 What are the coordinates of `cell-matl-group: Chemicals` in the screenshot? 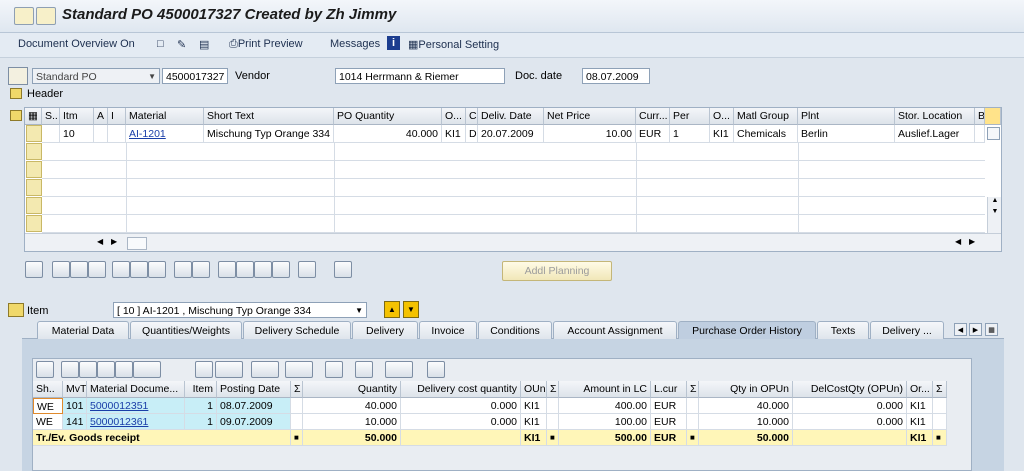 It's located at (766, 134).